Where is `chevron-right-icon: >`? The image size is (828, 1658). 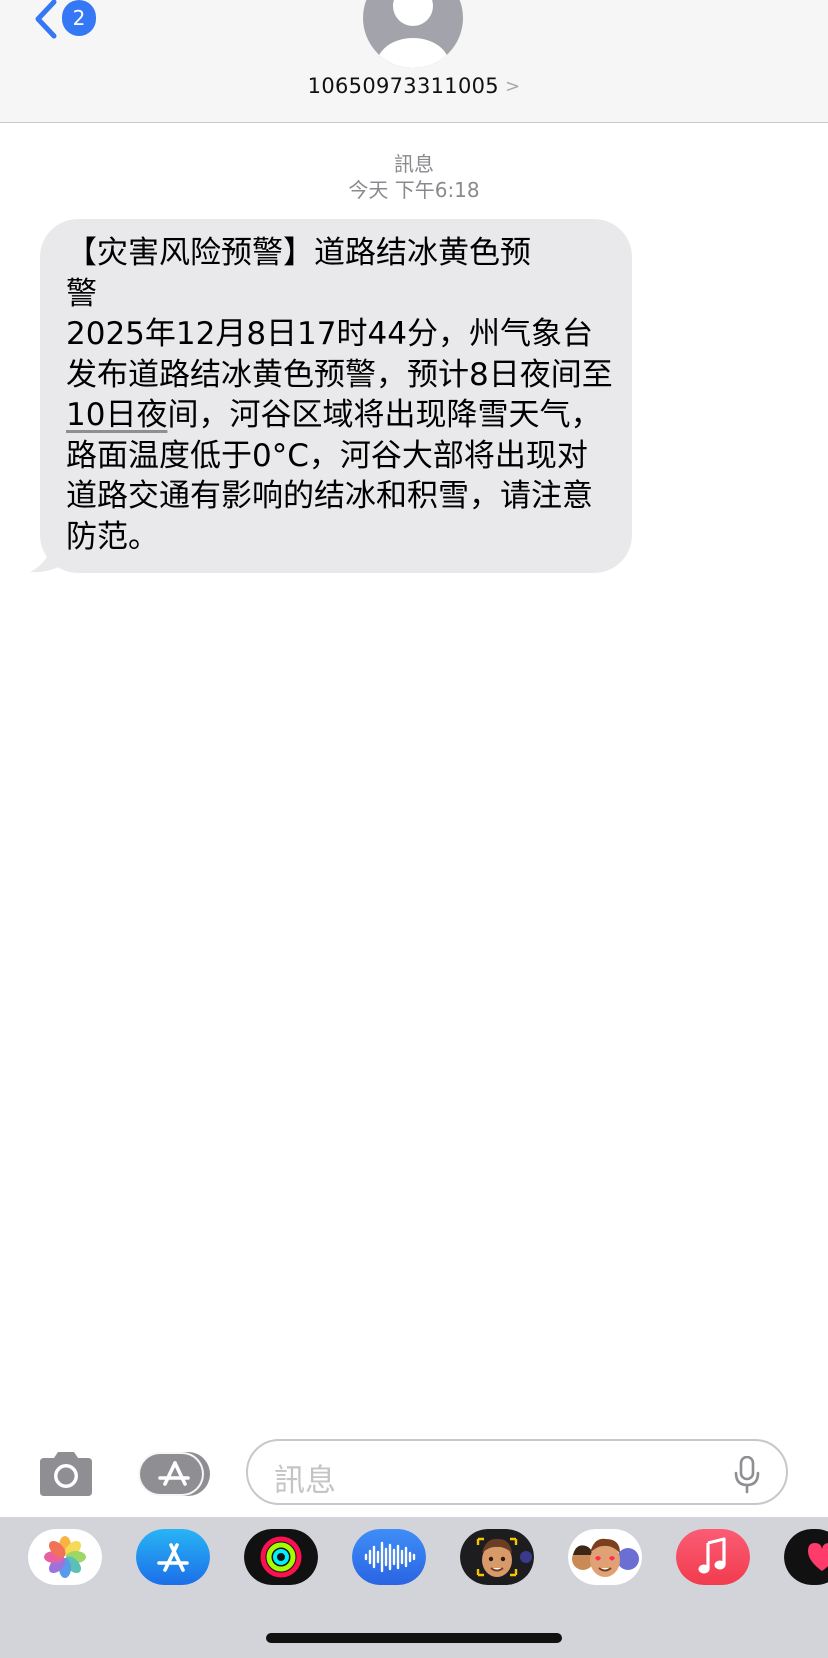
chevron-right-icon: > is located at coordinates (512, 86).